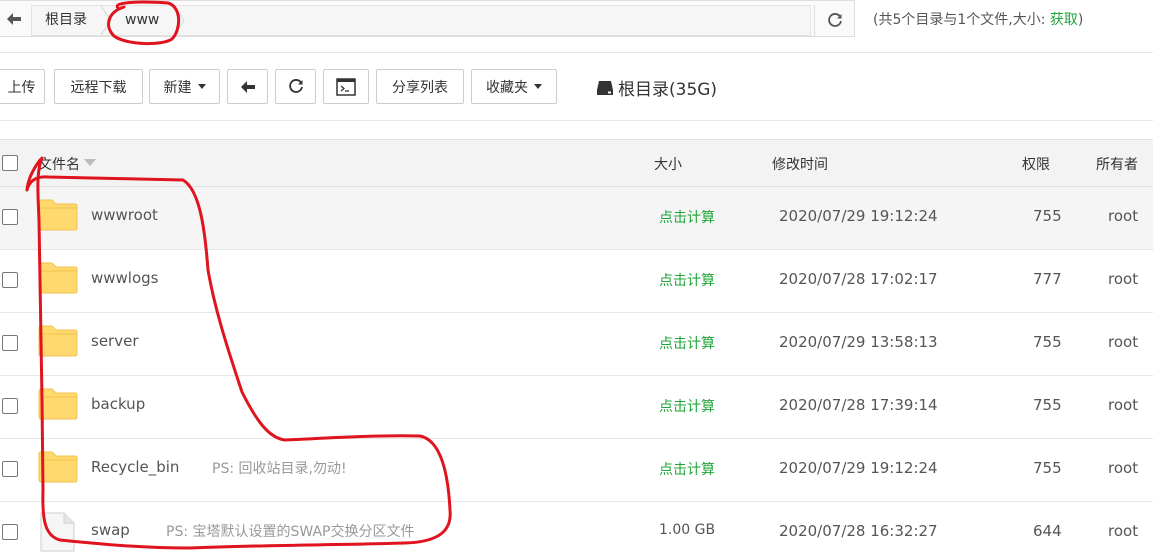 Image resolution: width=1153 pixels, height=558 pixels. Describe the element at coordinates (858, 531) in the screenshot. I see `modified-time: 2020/07/28 16:32:27` at that location.